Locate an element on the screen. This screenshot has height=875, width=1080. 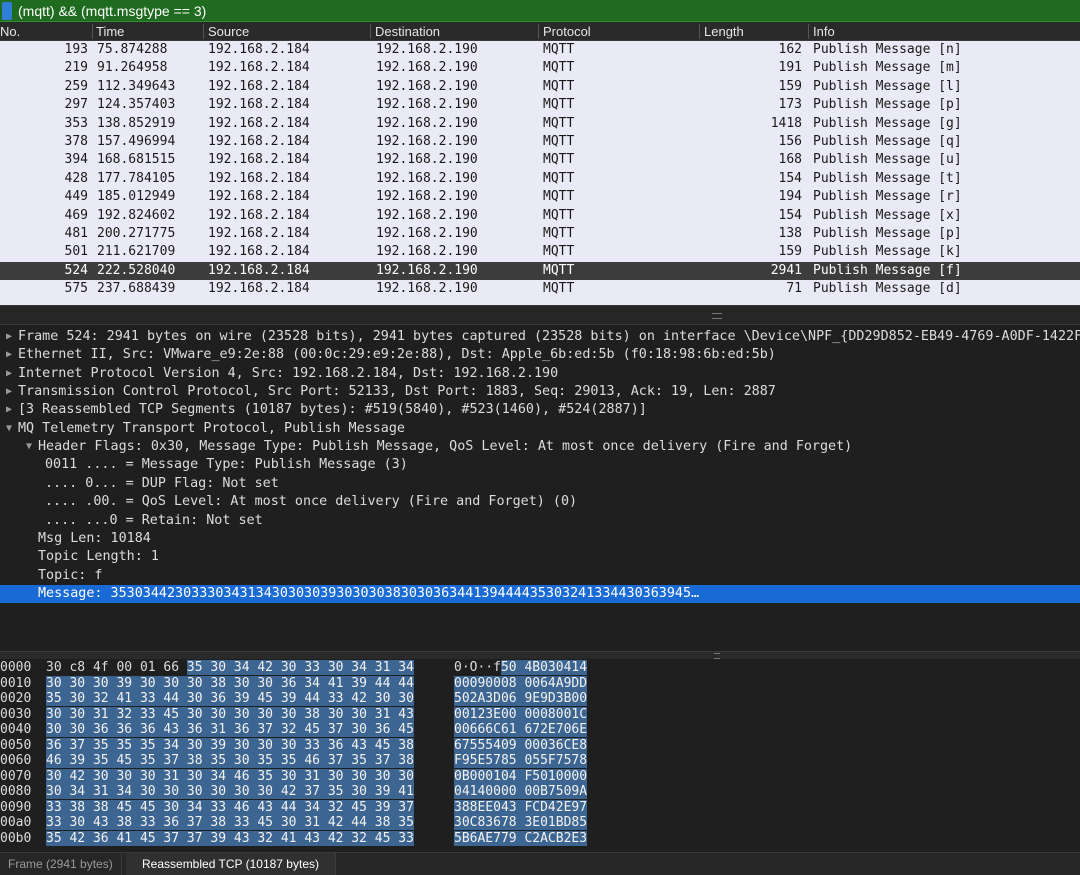
hex-byte: 41 is located at coordinates (406, 791).